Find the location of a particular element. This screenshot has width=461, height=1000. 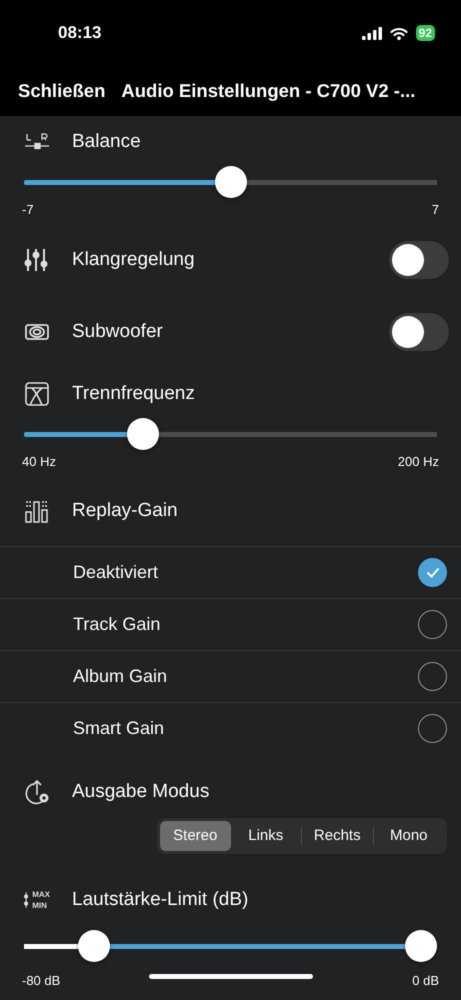

max-value: 7 is located at coordinates (435, 210).